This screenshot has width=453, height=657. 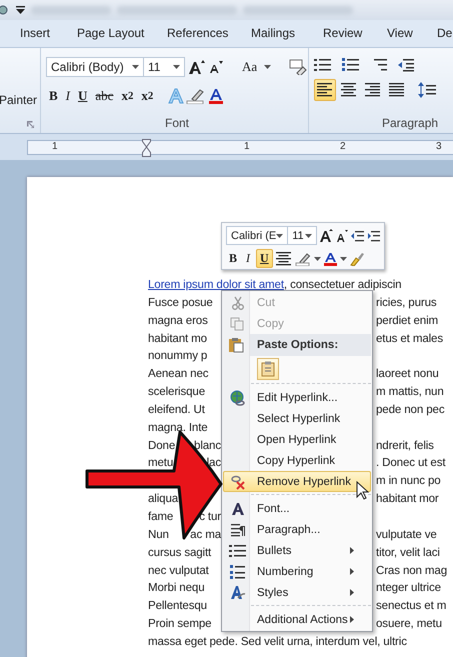 What do you see at coordinates (400, 33) in the screenshot?
I see `ribbon-tab: View` at bounding box center [400, 33].